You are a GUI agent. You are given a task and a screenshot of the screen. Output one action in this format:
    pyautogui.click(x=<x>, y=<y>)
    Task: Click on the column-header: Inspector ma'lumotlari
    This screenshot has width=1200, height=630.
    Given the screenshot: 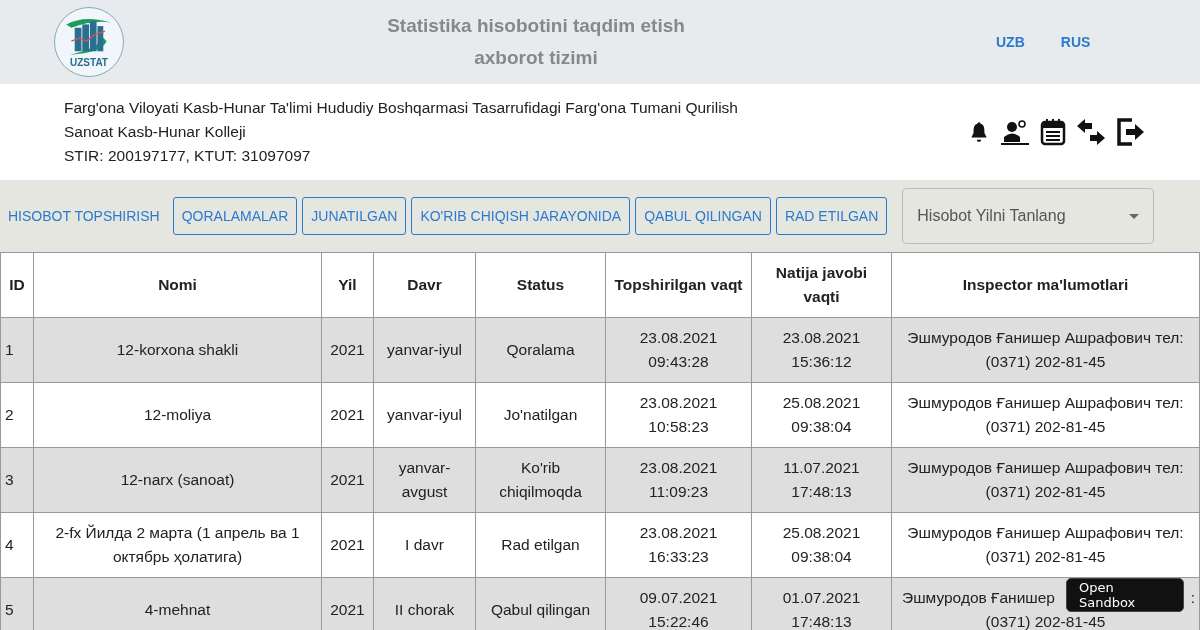 What is the action you would take?
    pyautogui.click(x=1045, y=285)
    